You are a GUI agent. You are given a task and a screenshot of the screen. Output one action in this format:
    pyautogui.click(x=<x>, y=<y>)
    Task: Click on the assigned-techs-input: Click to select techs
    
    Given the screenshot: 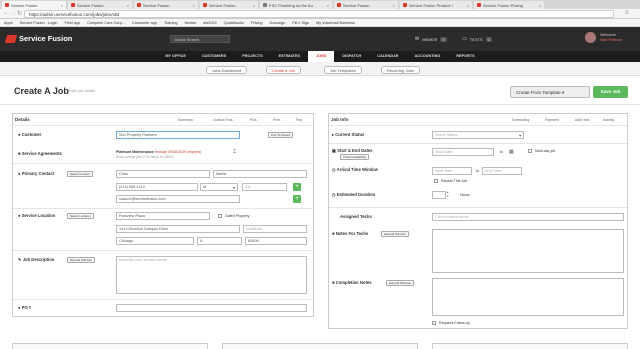 What is the action you would take?
    pyautogui.click(x=528, y=217)
    